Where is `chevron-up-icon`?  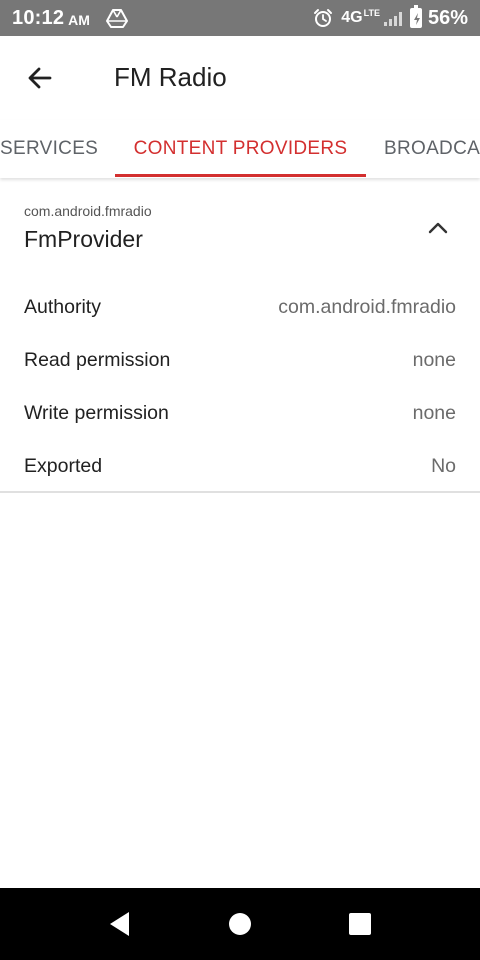 chevron-up-icon is located at coordinates (438, 228).